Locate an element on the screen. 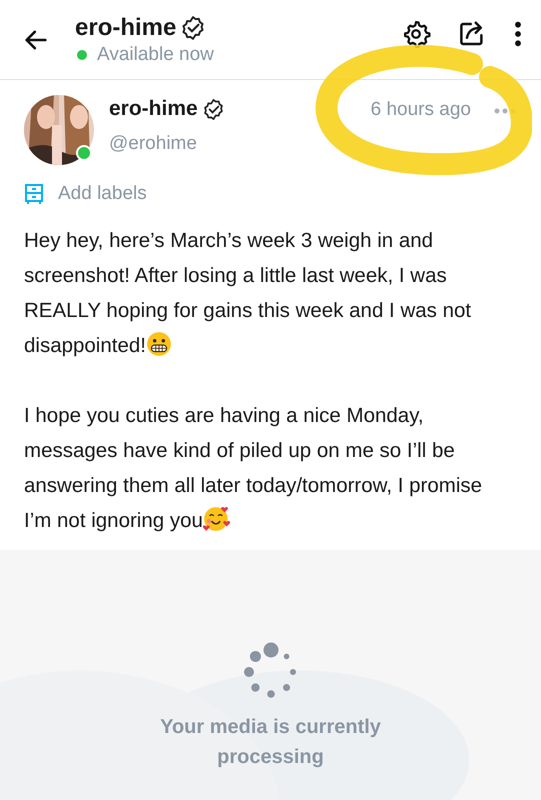 This screenshot has height=800, width=541. add-labels-link: Add labels is located at coordinates (102, 194).